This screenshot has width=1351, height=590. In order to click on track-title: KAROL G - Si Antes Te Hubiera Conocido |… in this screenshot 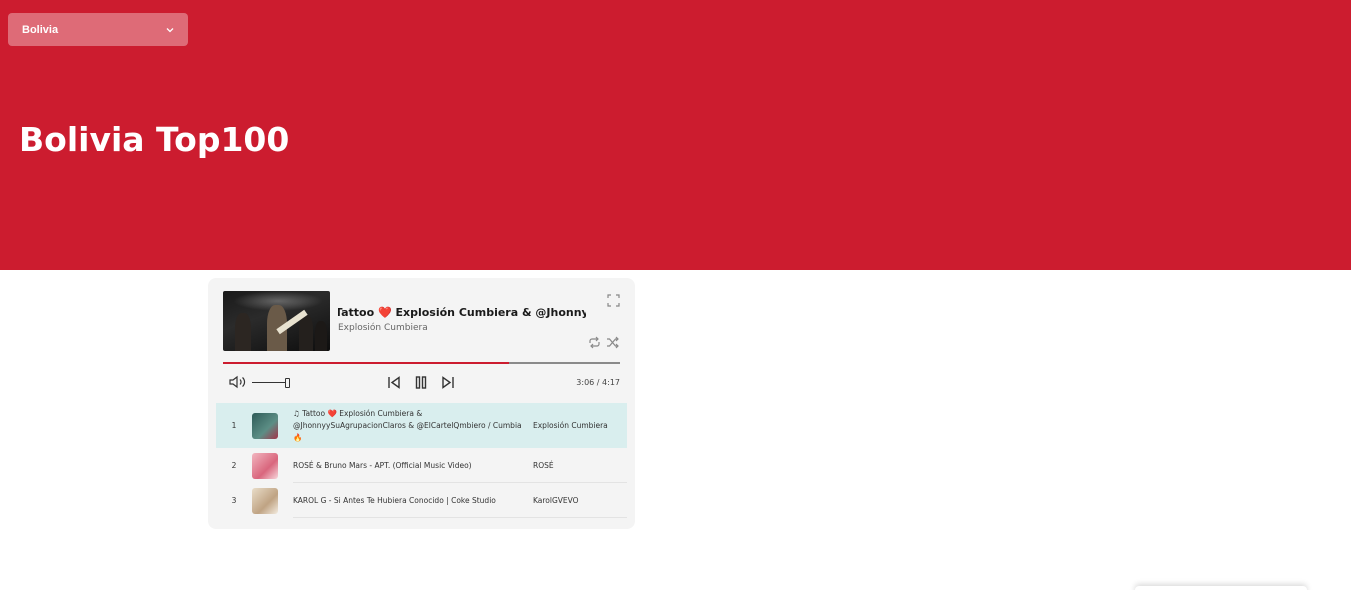, I will do `click(394, 500)`.